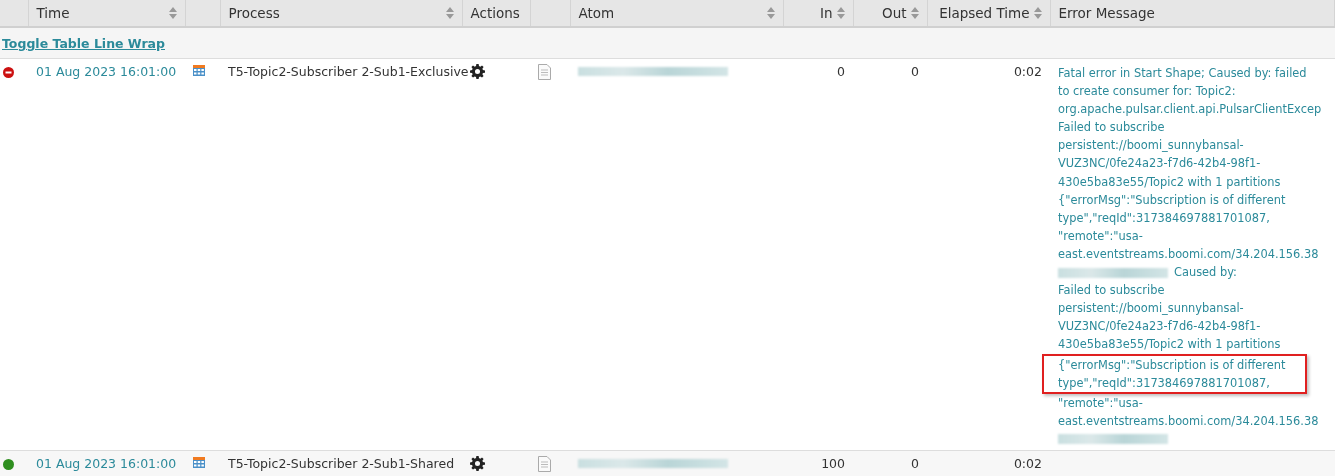 The height and width of the screenshot is (476, 1335). What do you see at coordinates (341, 13) in the screenshot?
I see `column-header: Process` at bounding box center [341, 13].